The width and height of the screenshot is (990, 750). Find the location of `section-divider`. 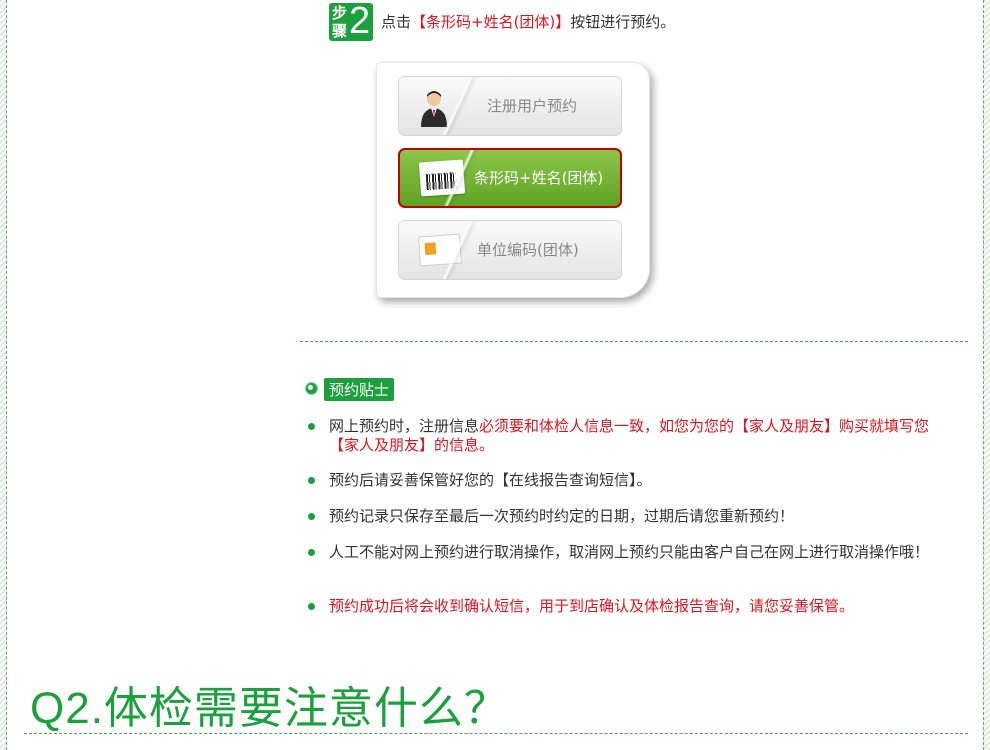

section-divider is located at coordinates (634, 341).